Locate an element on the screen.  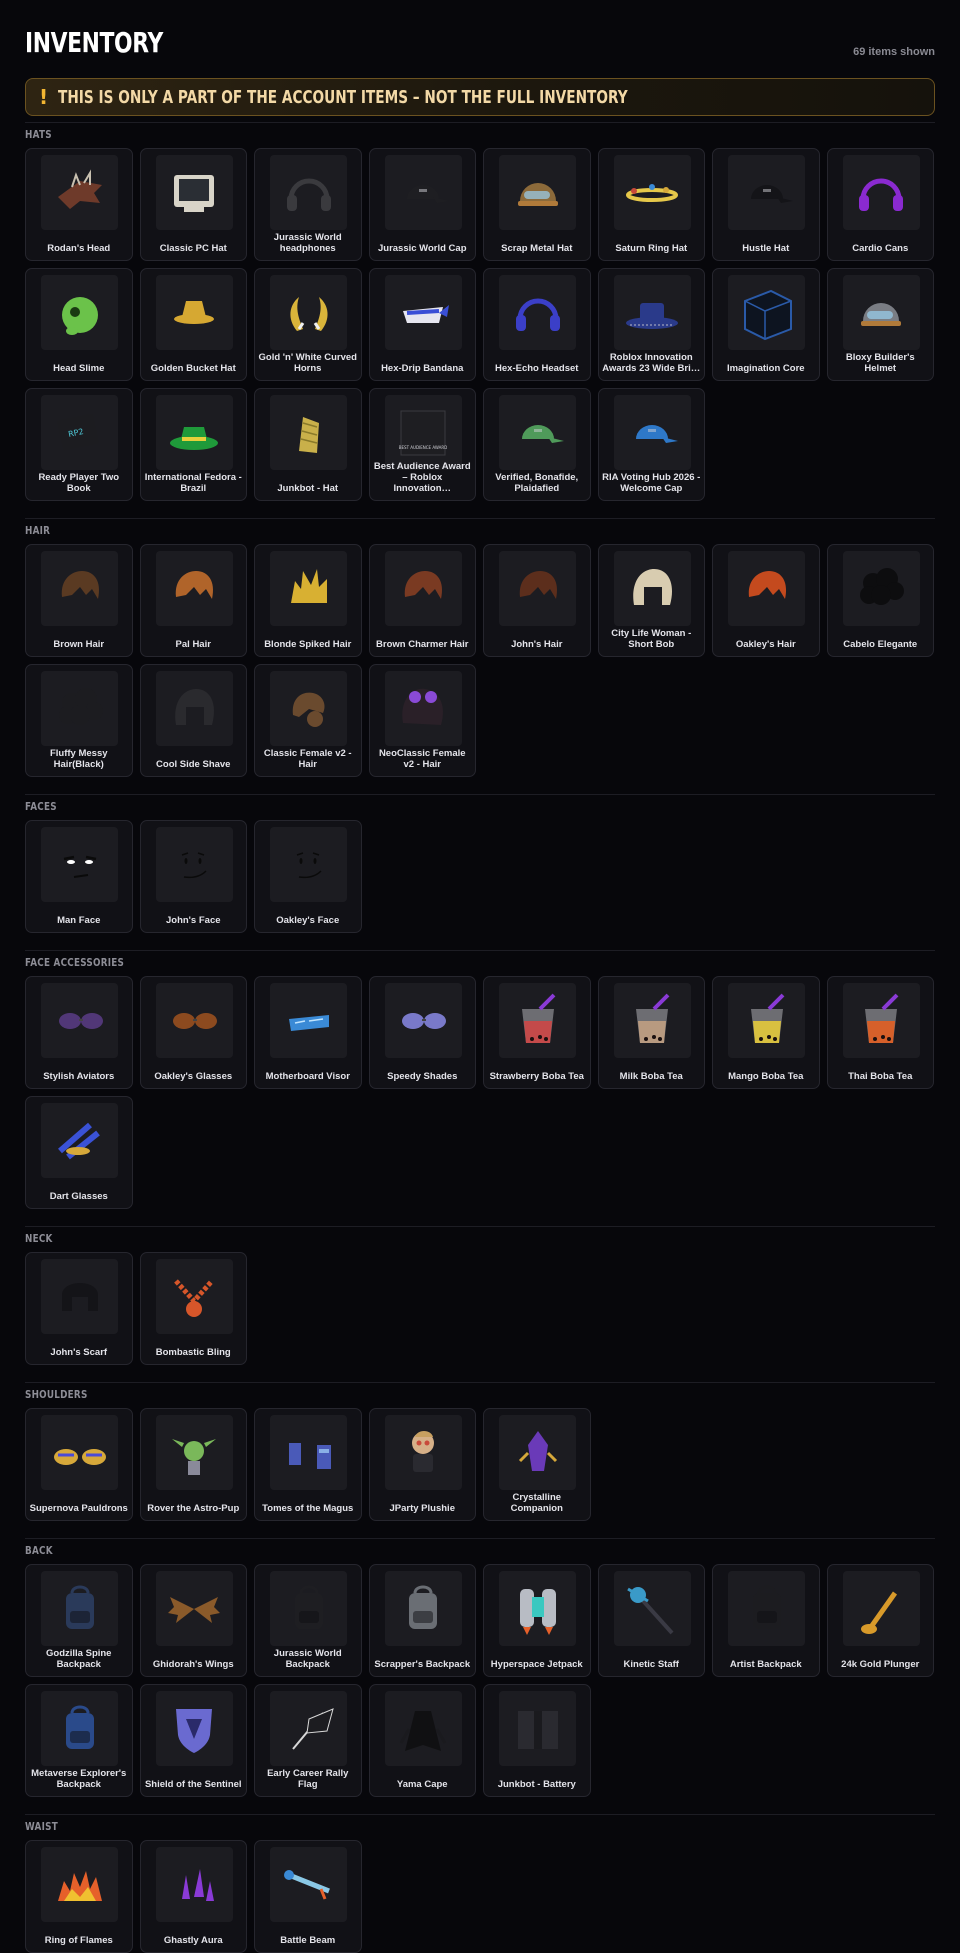
item-card: Bloxy Builder's Helmet is located at coordinates (880, 324).